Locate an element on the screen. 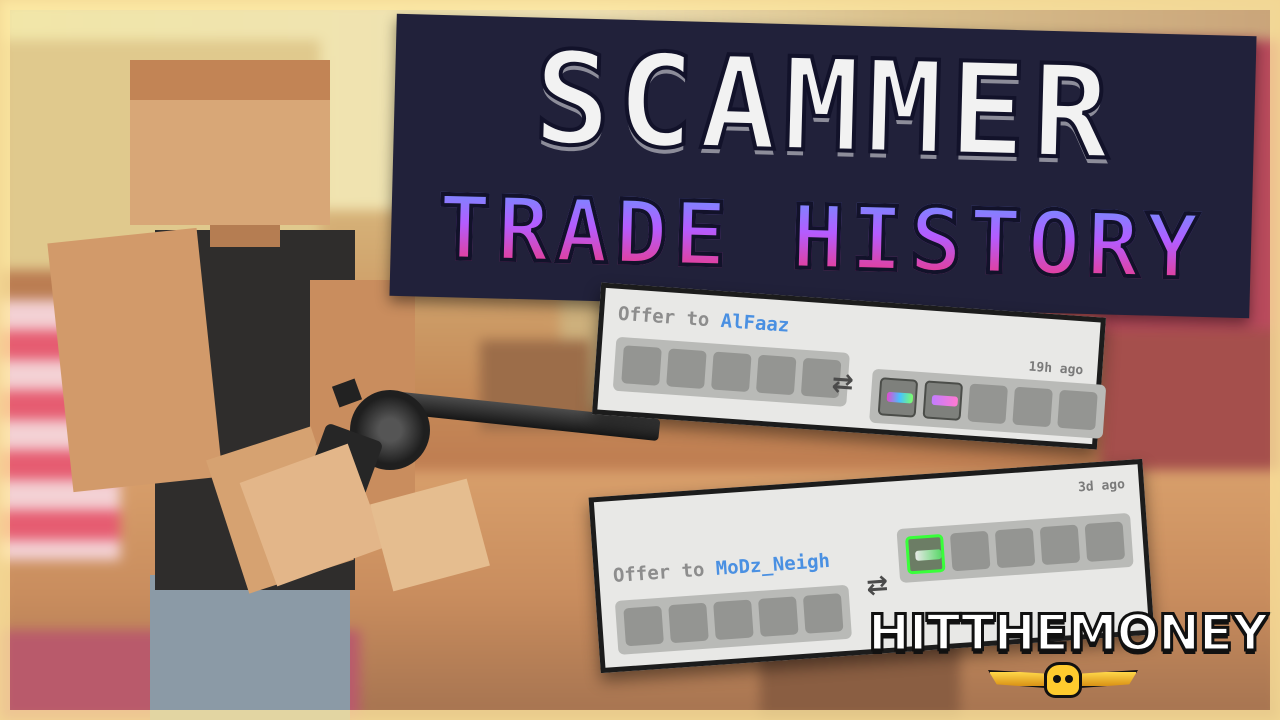 This screenshot has width=1280, height=720. character-head is located at coordinates (230, 142).